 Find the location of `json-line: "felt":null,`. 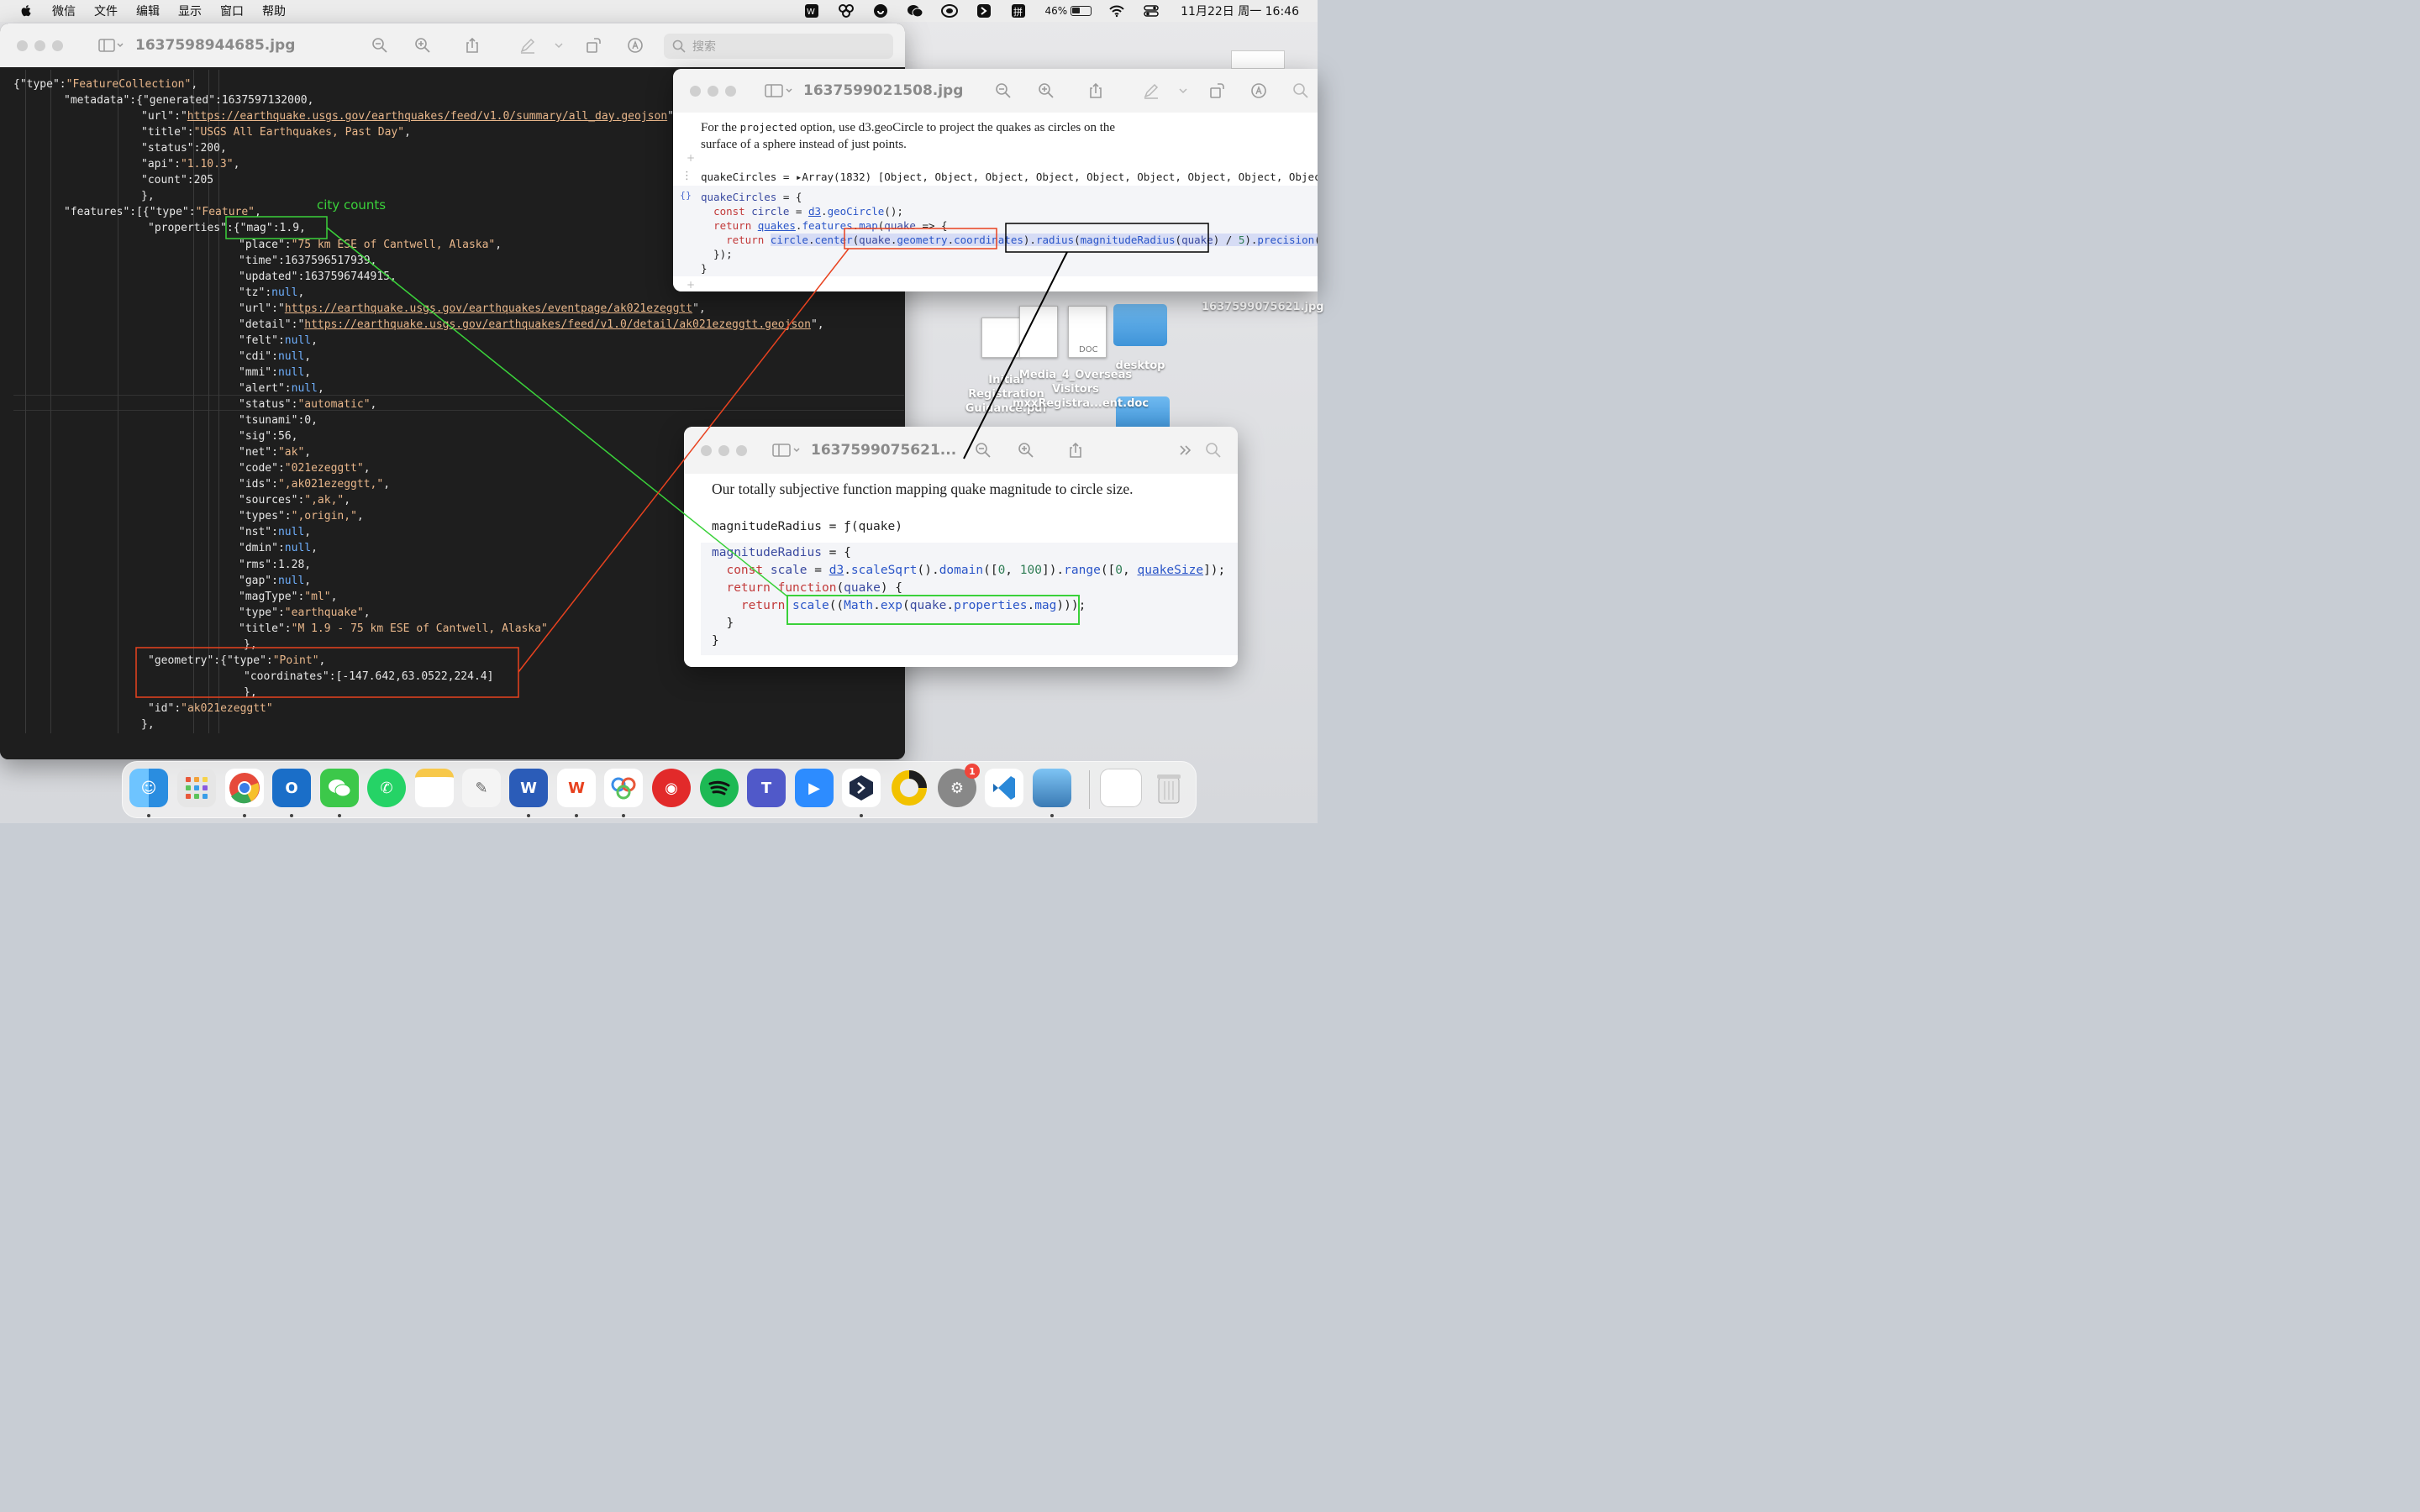

json-line: "felt":null, is located at coordinates (278, 340).